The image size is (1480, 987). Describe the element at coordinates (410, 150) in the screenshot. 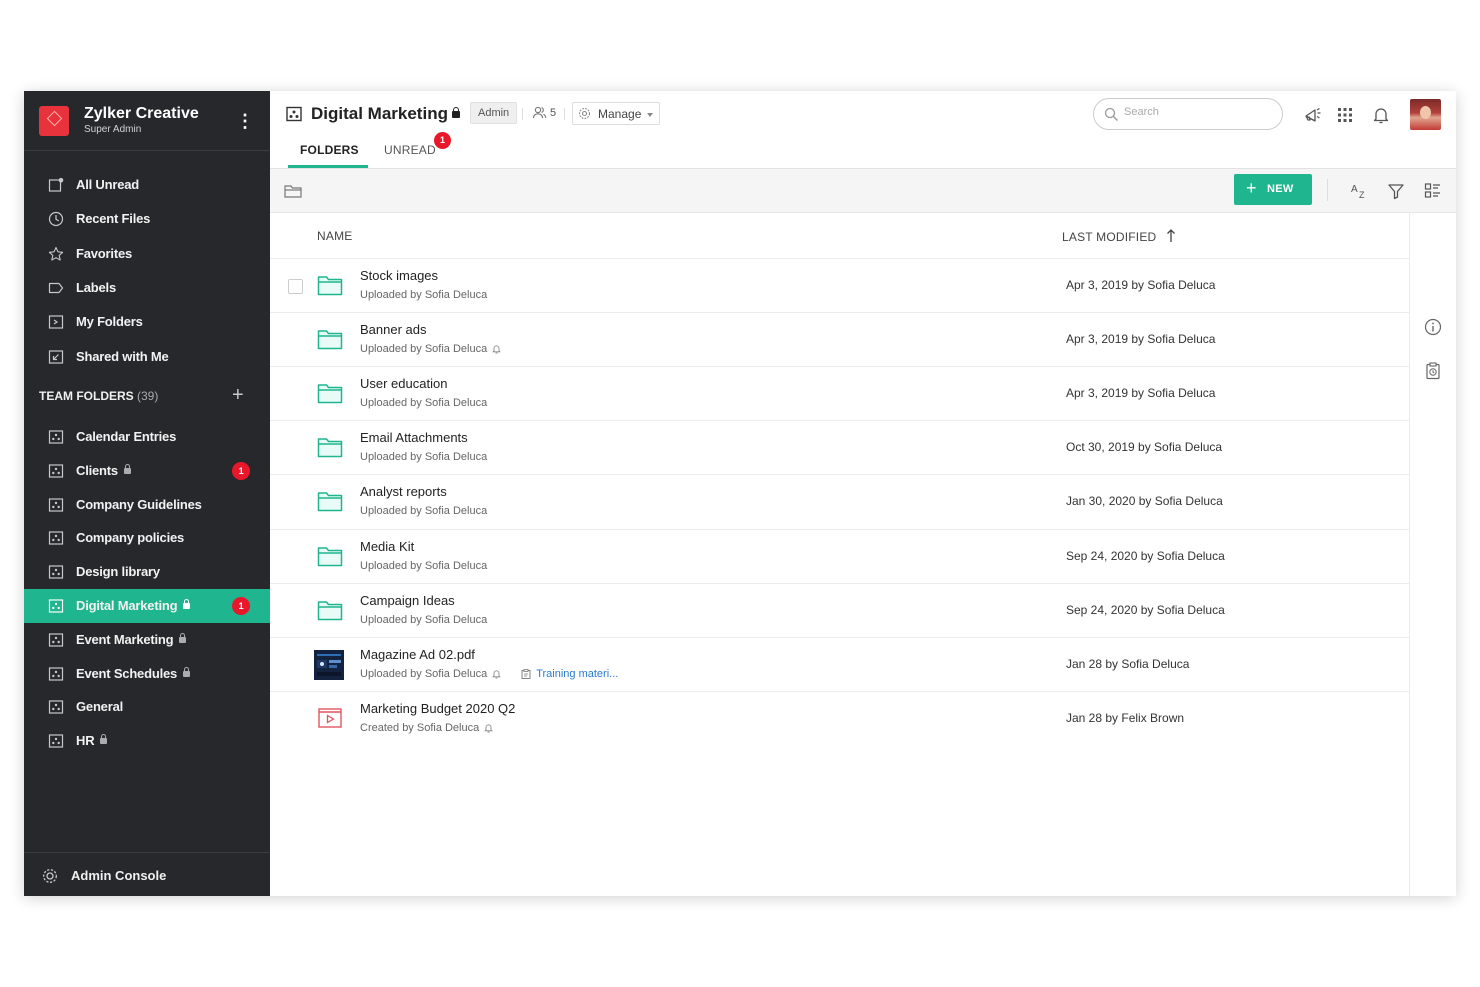

I see `tab-unread: UNREAD` at that location.